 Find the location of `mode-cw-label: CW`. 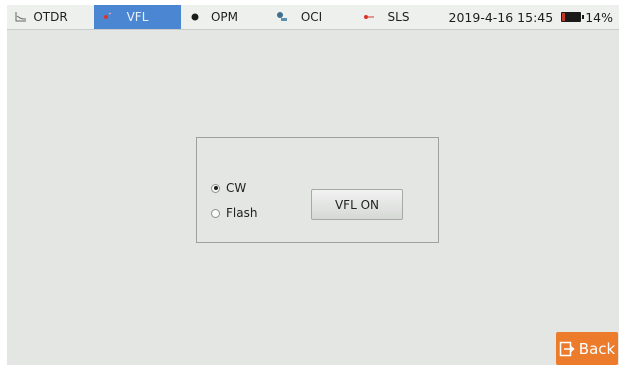

mode-cw-label: CW is located at coordinates (236, 188).